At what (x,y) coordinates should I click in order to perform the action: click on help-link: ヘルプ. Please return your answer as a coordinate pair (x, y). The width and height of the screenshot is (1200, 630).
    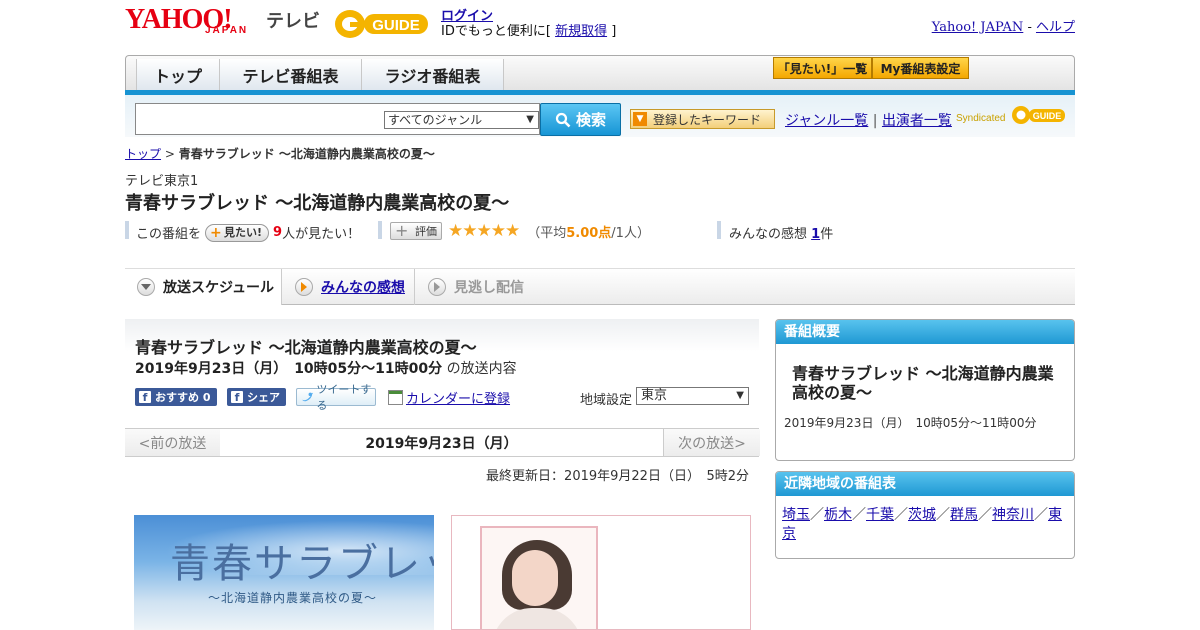
    Looking at the image, I should click on (1055, 27).